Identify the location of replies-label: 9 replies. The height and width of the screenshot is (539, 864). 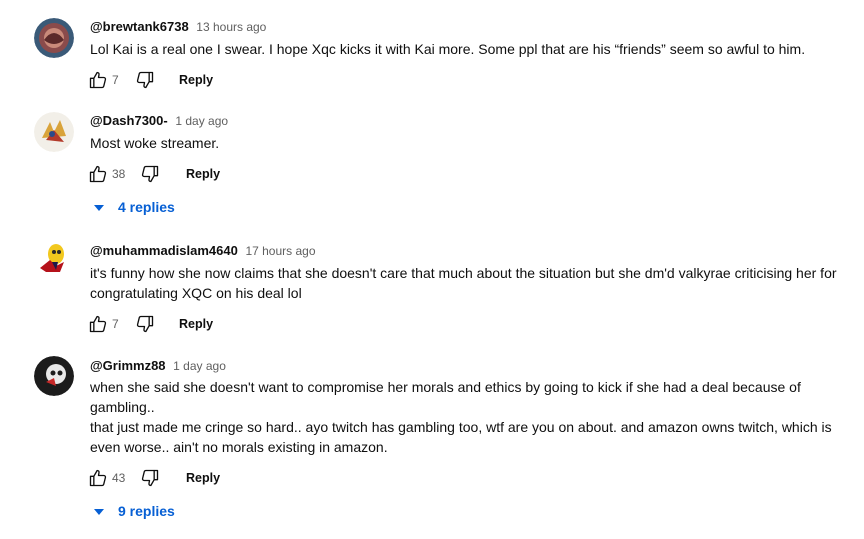
(146, 511).